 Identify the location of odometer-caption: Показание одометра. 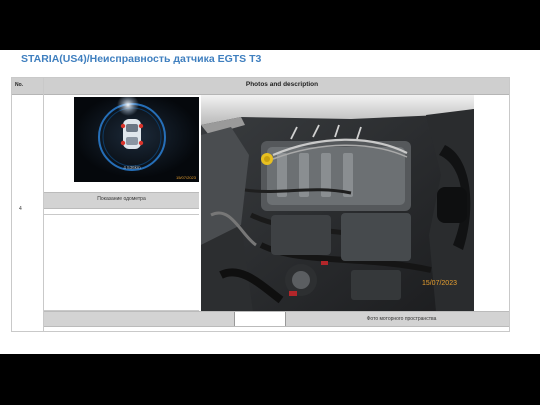
(121, 199).